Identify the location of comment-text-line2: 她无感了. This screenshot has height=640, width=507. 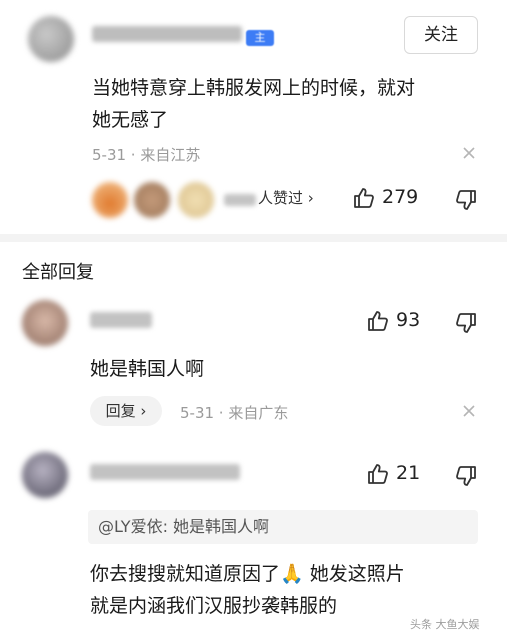
(130, 120).